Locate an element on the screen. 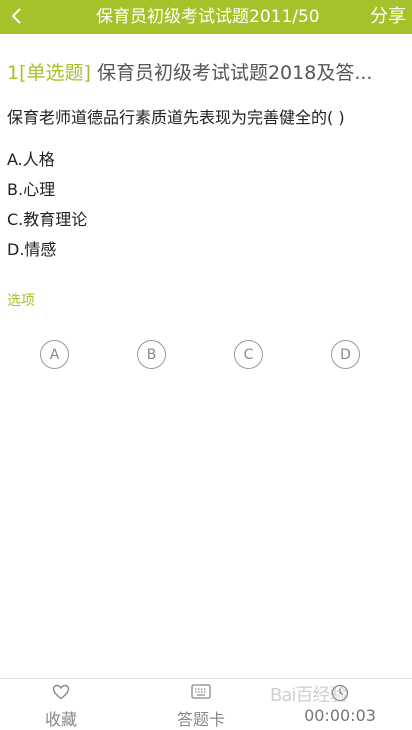  option-list: A.人格 B.心理 C.教育理论 D.情感 is located at coordinates (47, 208).